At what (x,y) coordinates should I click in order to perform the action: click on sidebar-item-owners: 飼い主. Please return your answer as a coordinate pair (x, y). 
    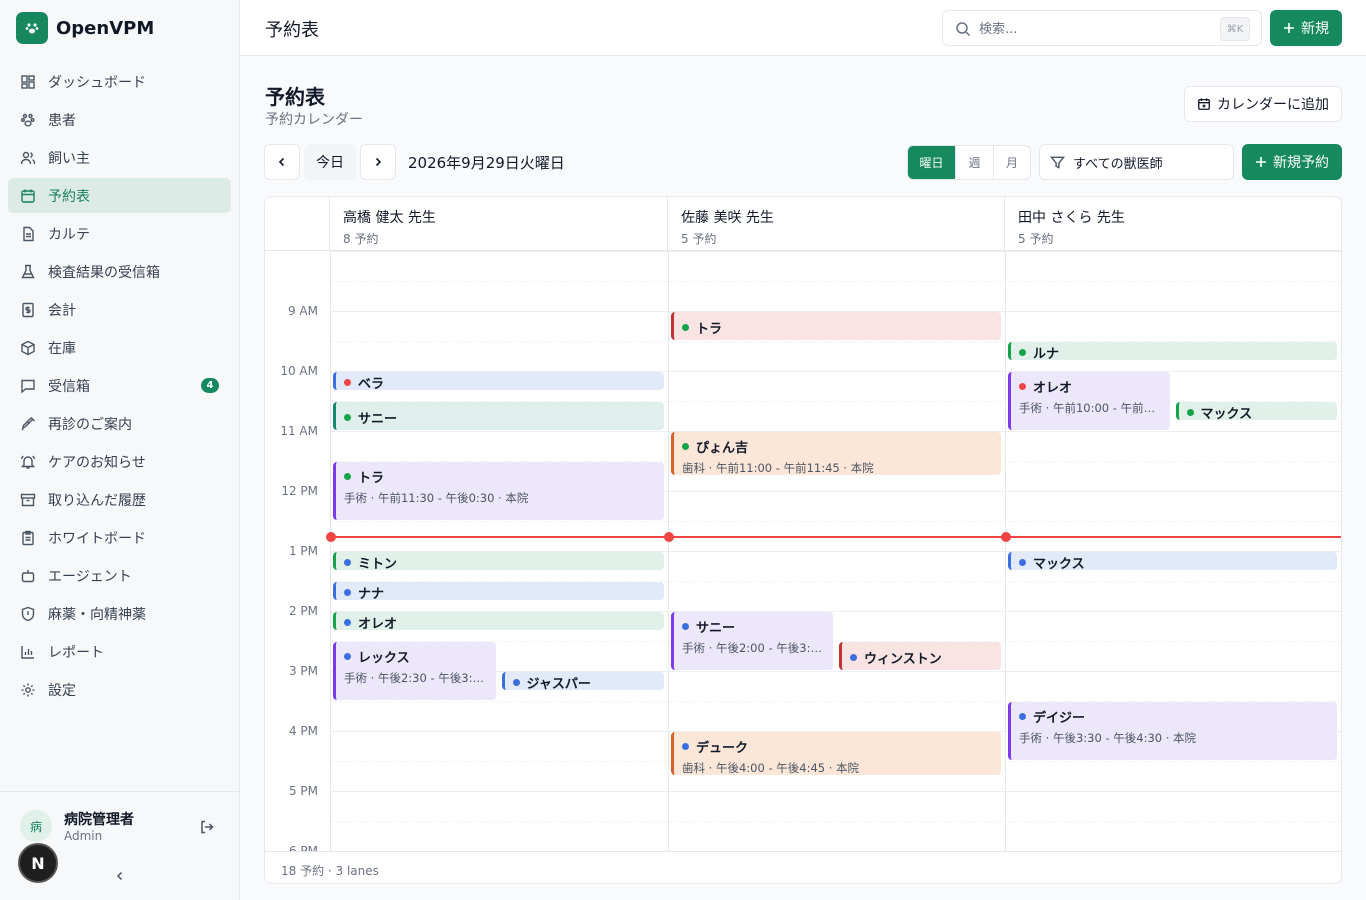
    Looking at the image, I should click on (119, 157).